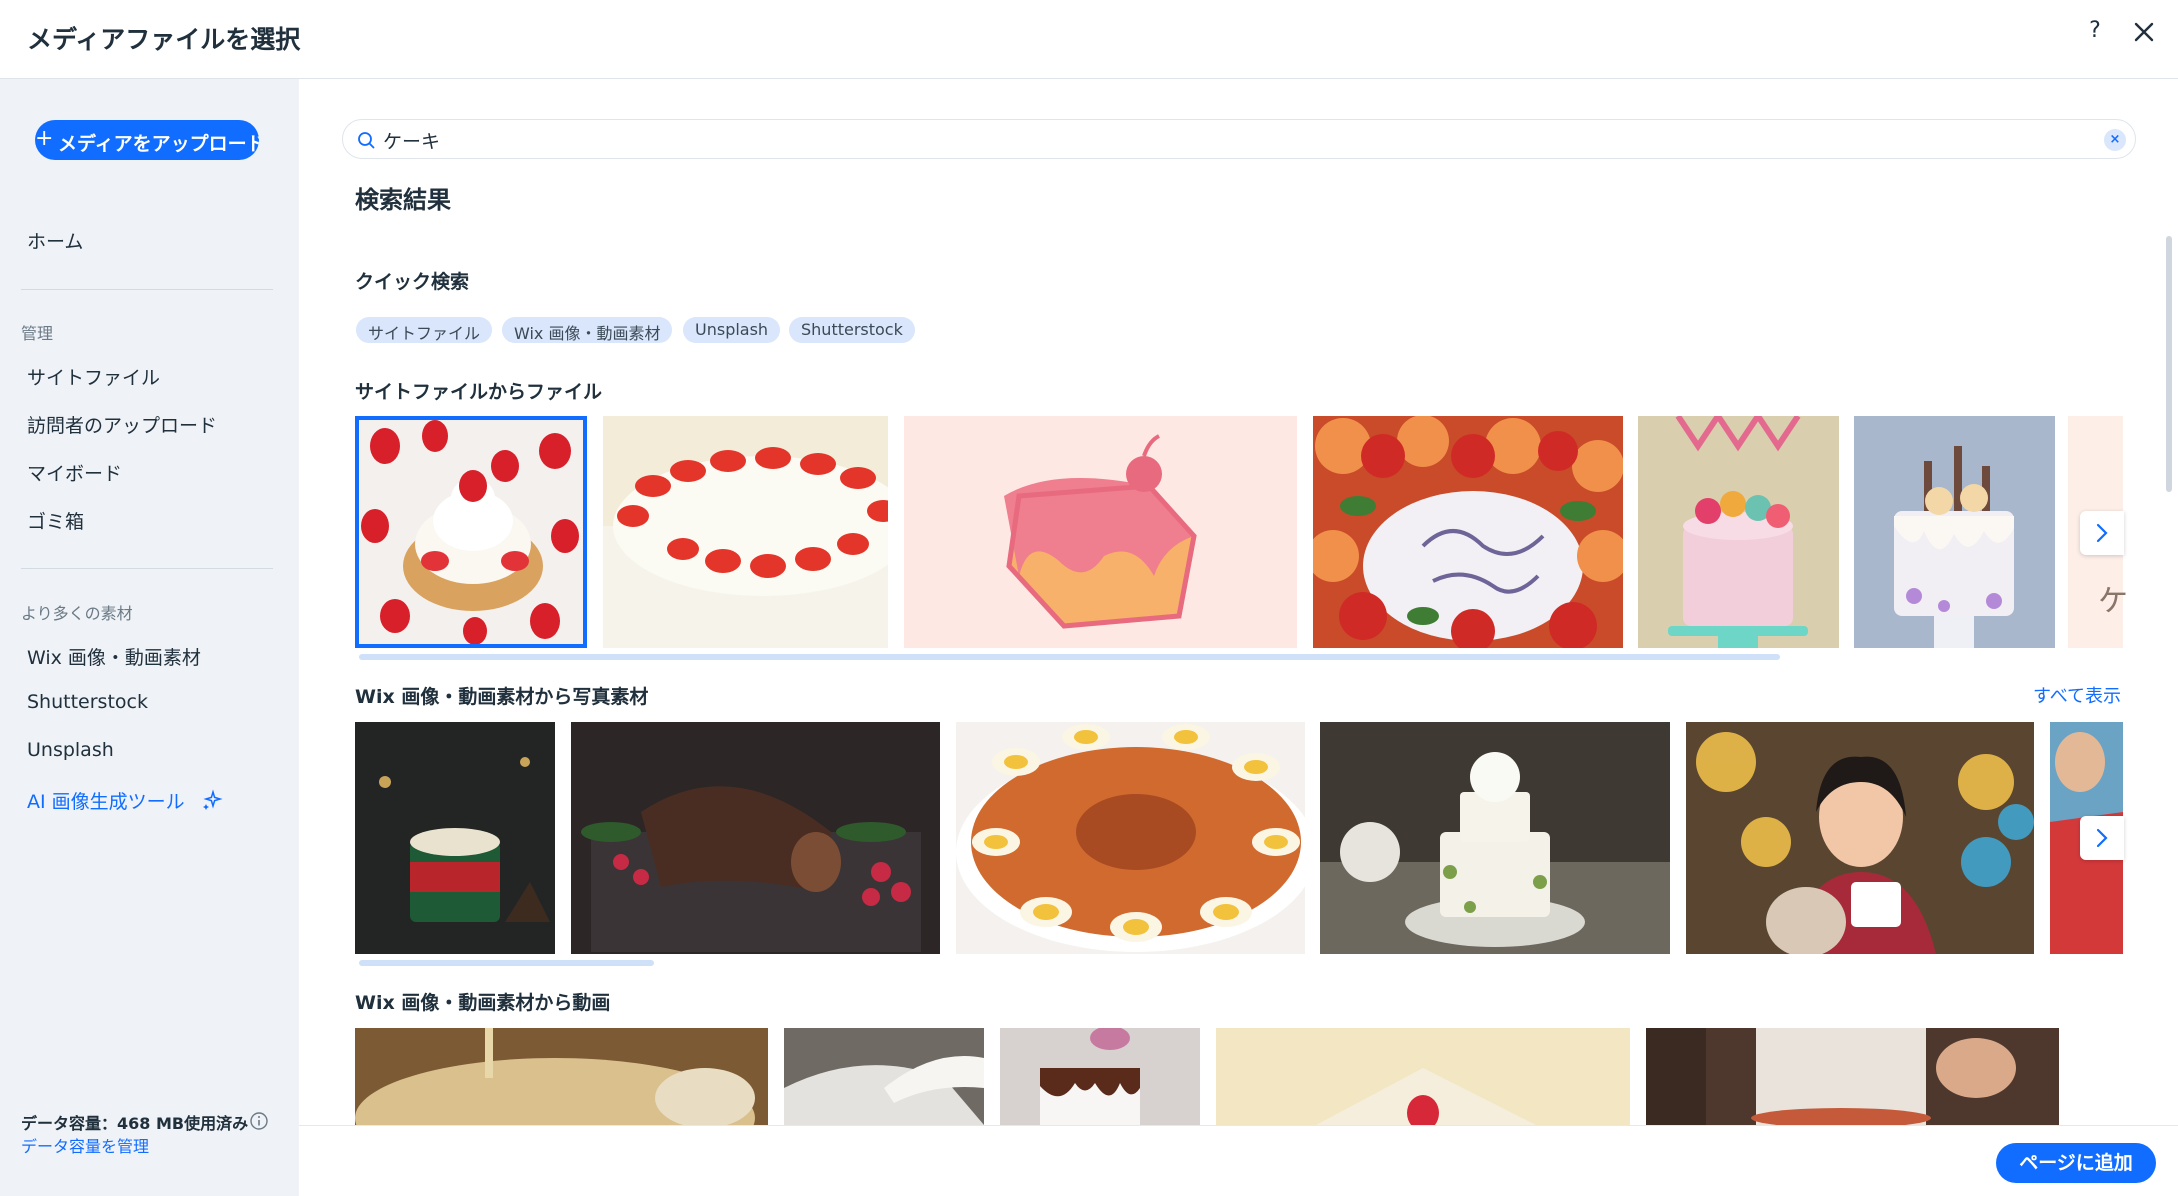 The height and width of the screenshot is (1196, 2178). I want to click on sidebar-section-more: より多くの素材, so click(77, 613).